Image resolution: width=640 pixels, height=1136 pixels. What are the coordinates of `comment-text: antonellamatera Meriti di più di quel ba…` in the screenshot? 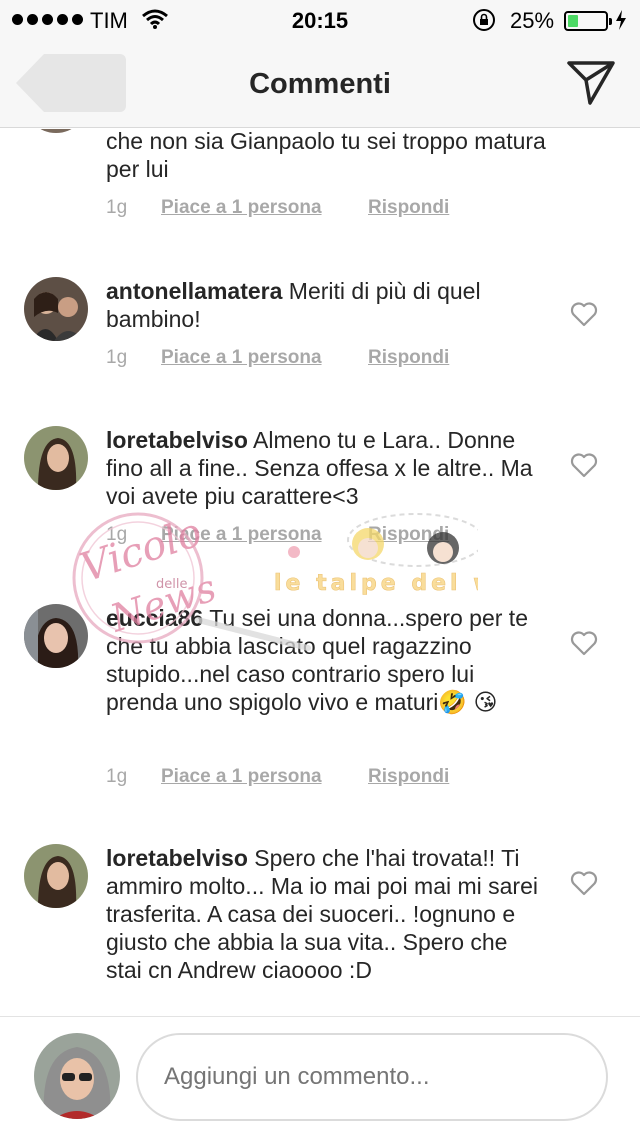 It's located at (326, 305).